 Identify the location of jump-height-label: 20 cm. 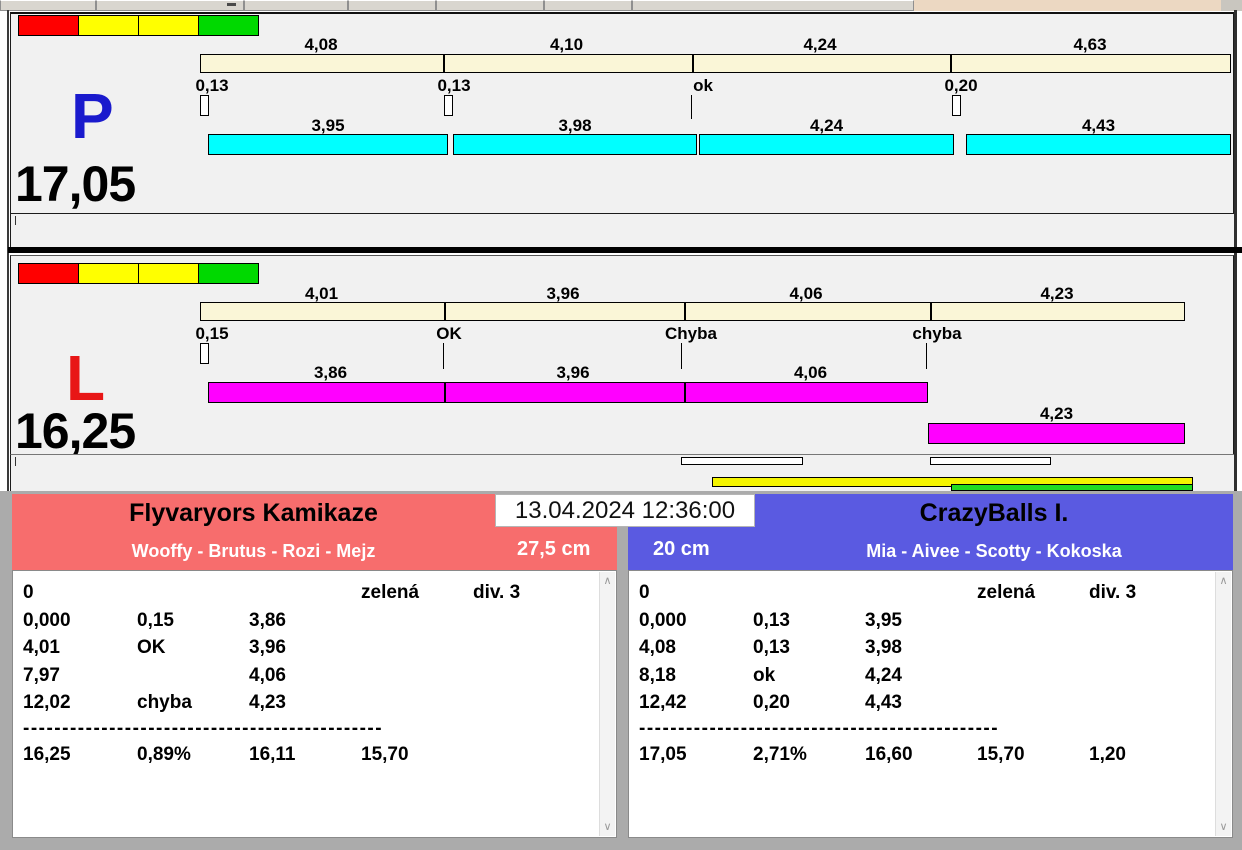
(681, 549).